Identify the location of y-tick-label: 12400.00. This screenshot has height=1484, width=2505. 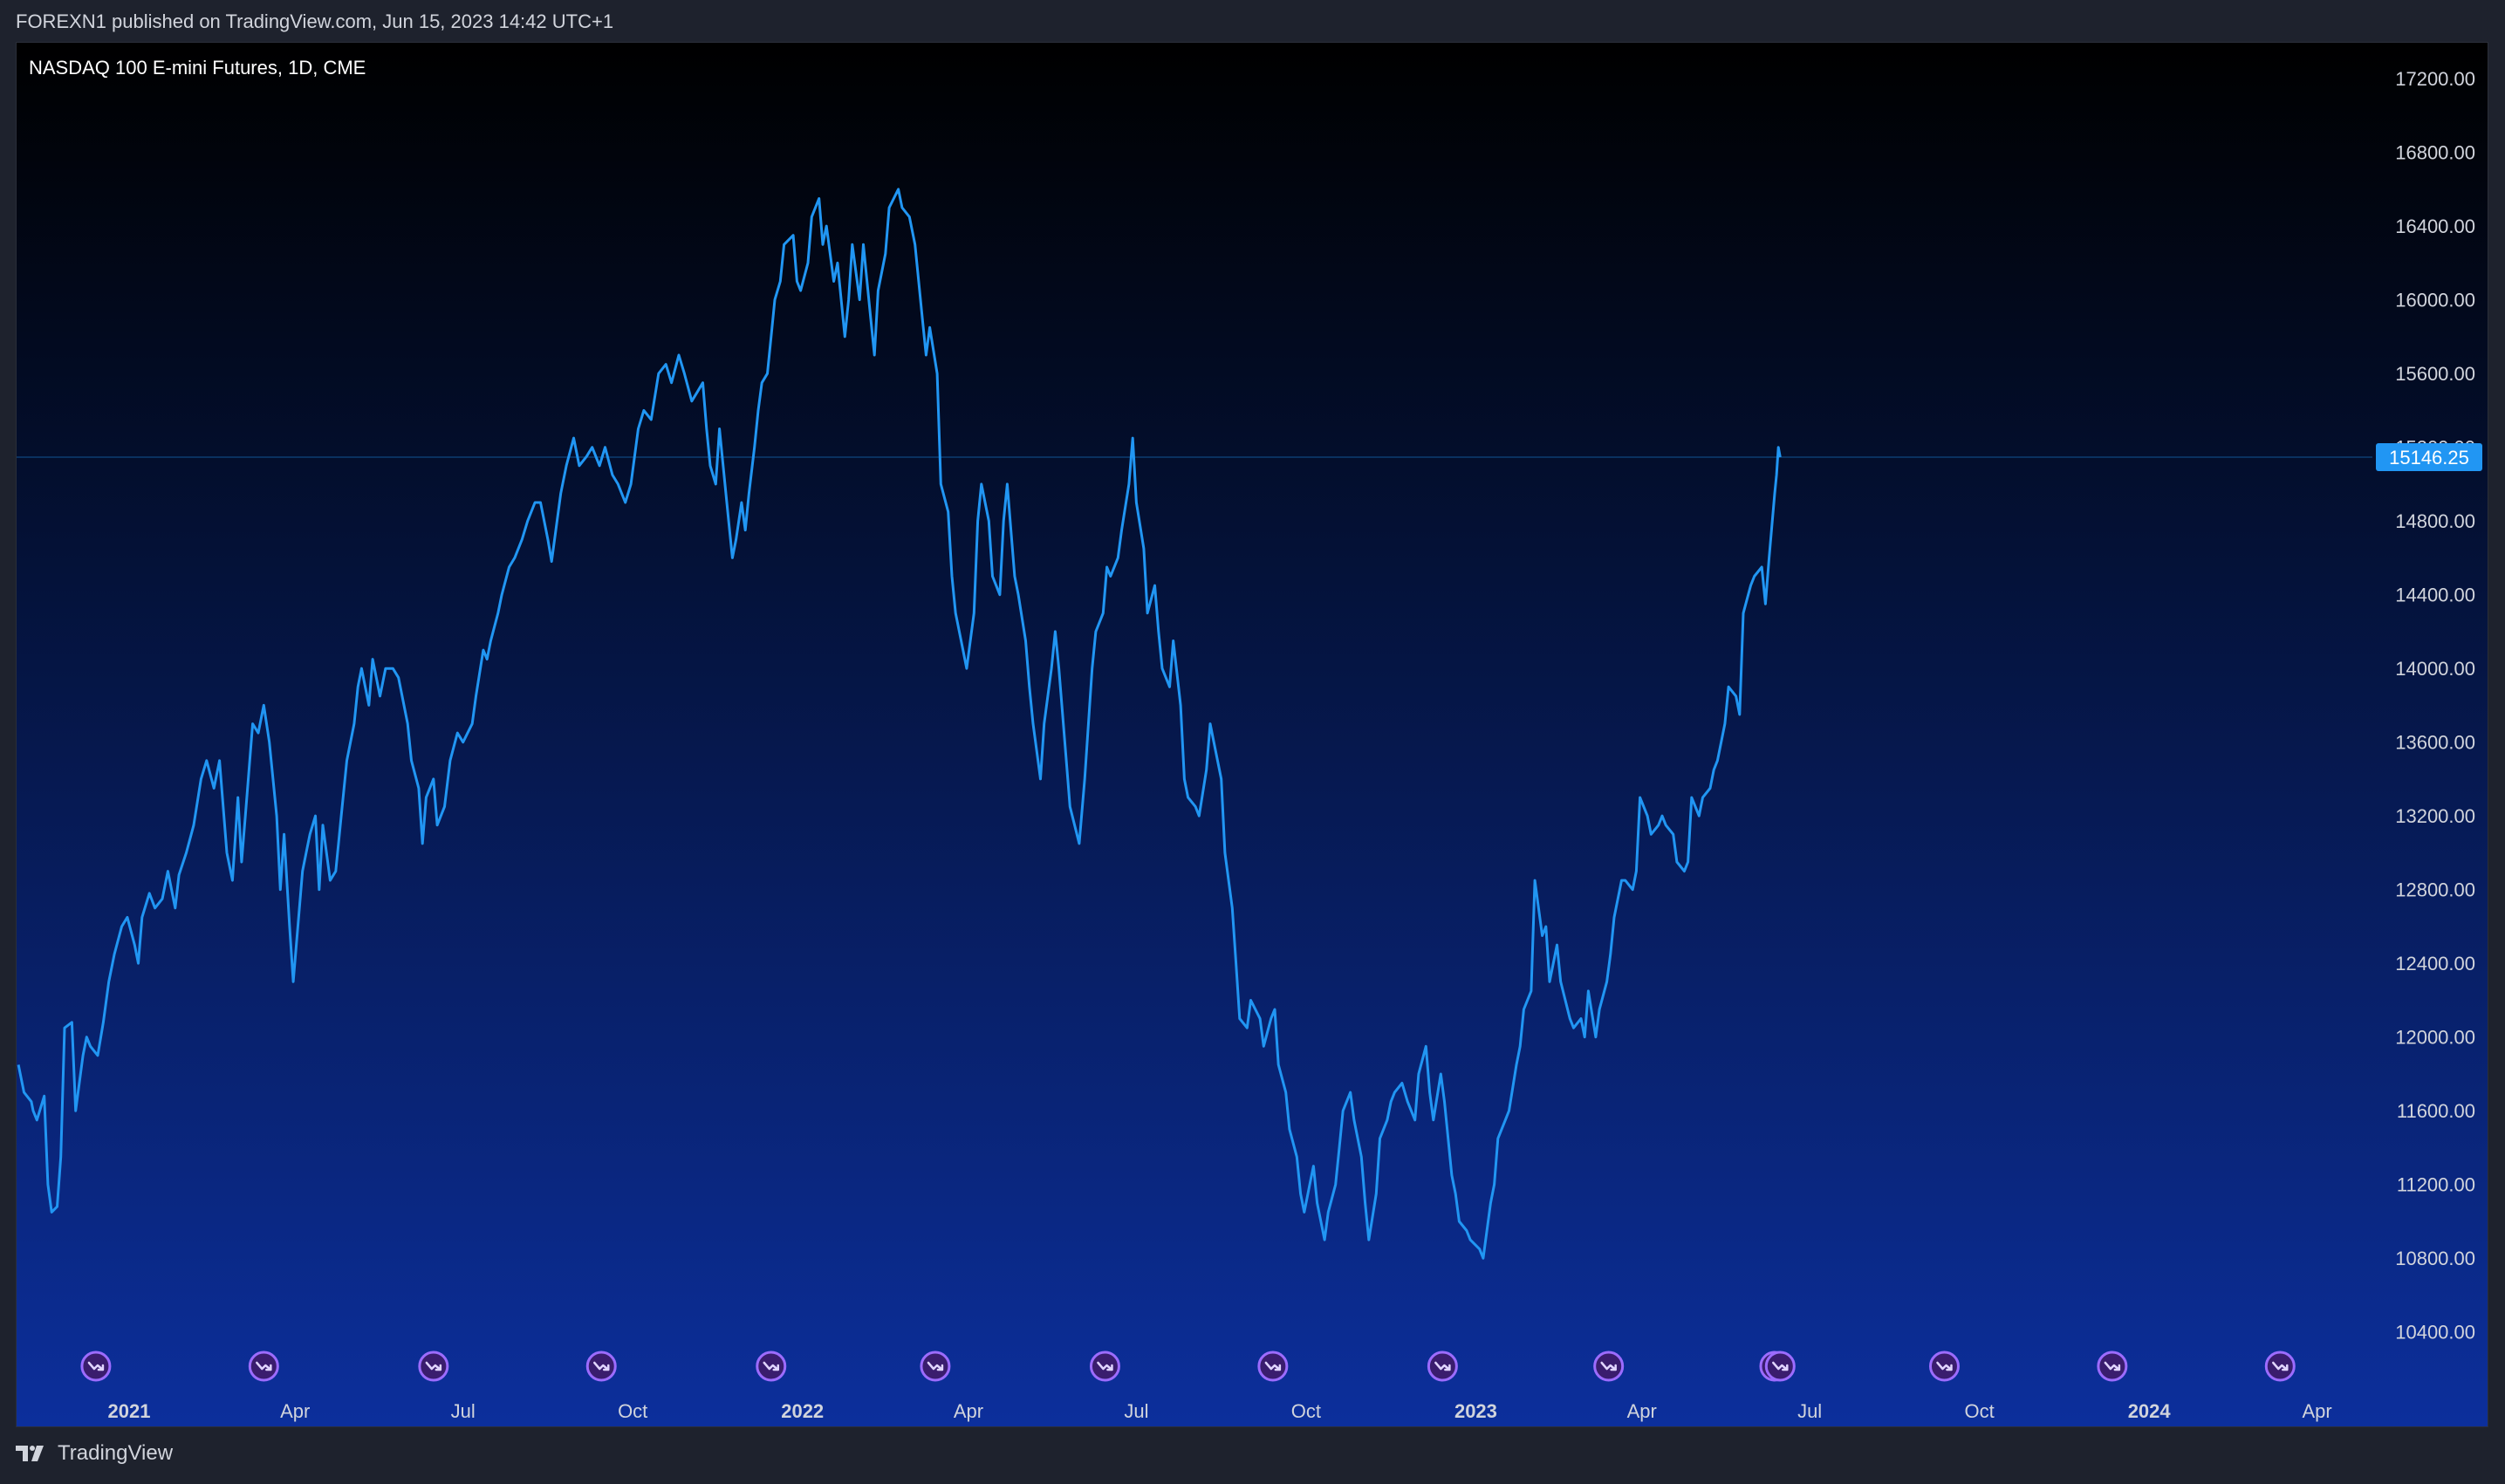
(2435, 964).